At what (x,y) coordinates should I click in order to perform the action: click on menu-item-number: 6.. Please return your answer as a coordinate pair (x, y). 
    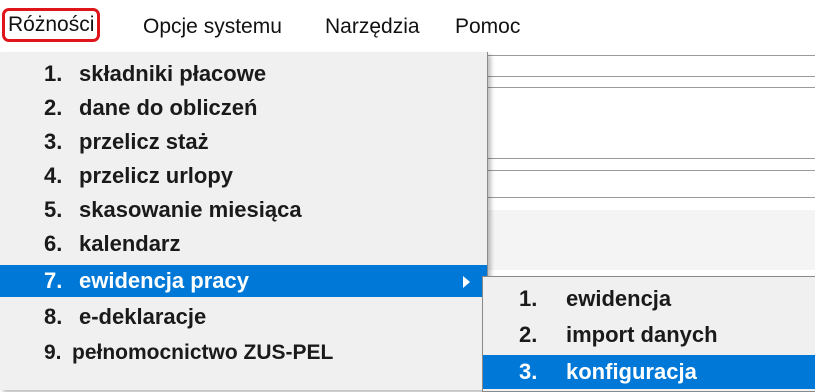
    Looking at the image, I should click on (53, 243).